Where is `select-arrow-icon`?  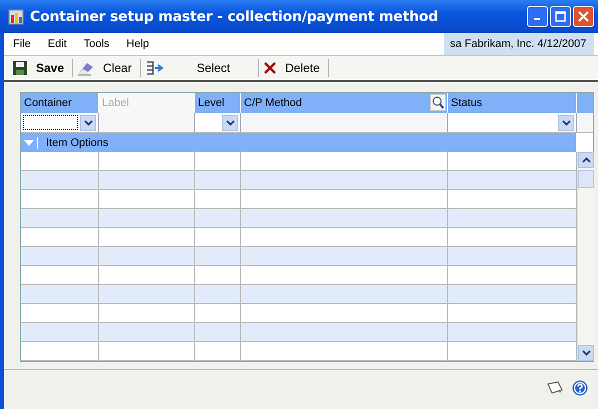
select-arrow-icon is located at coordinates (154, 68).